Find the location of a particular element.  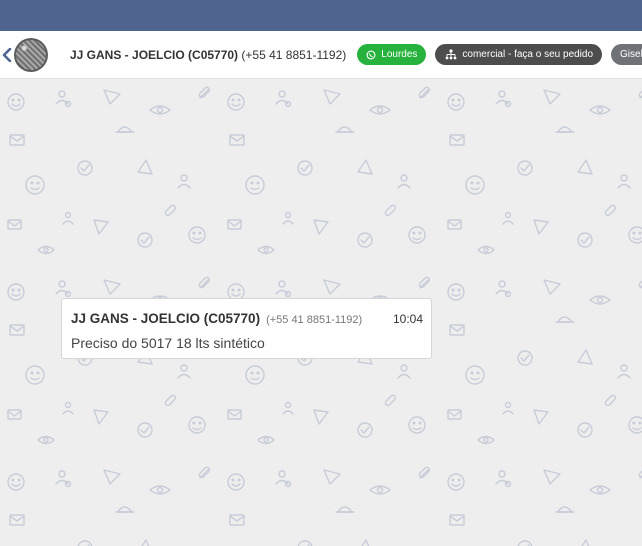

avatar is located at coordinates (31, 54).